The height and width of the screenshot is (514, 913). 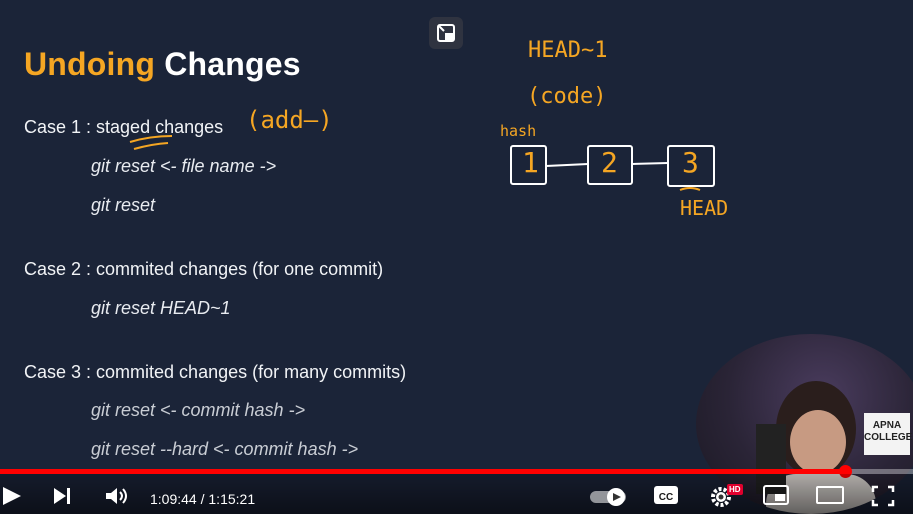 What do you see at coordinates (289, 120) in the screenshot?
I see `annotation-add: (add—)` at bounding box center [289, 120].